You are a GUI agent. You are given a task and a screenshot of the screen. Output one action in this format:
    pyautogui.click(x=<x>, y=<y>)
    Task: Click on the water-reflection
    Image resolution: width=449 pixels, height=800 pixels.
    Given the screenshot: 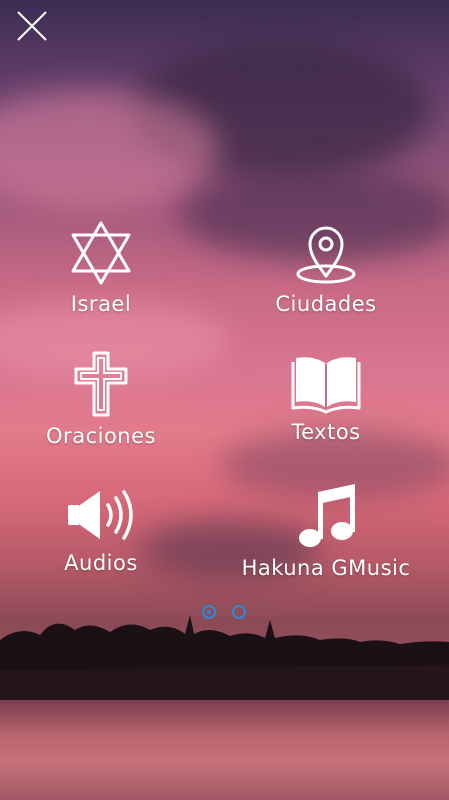 What is the action you would take?
    pyautogui.click(x=224, y=750)
    